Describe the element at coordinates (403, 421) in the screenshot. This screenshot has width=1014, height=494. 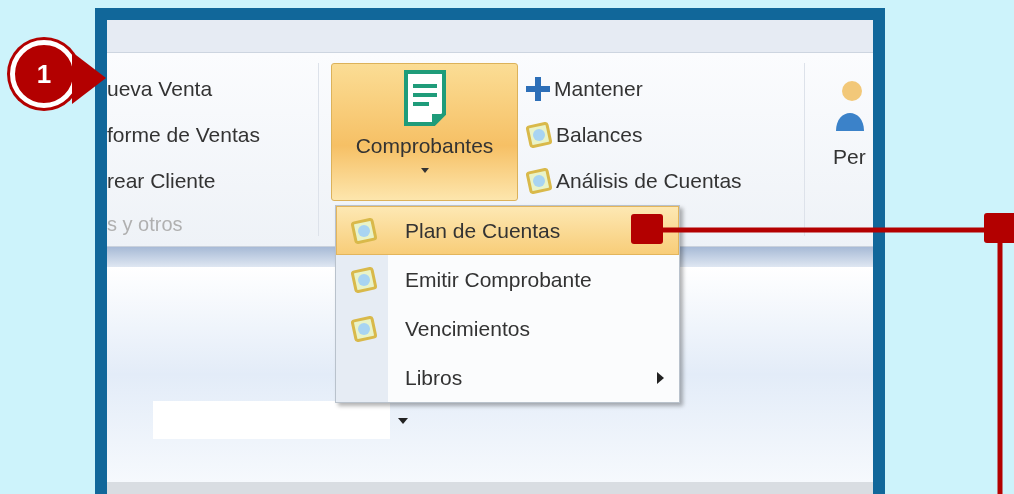
I see `dropdown-arrow-icon` at that location.